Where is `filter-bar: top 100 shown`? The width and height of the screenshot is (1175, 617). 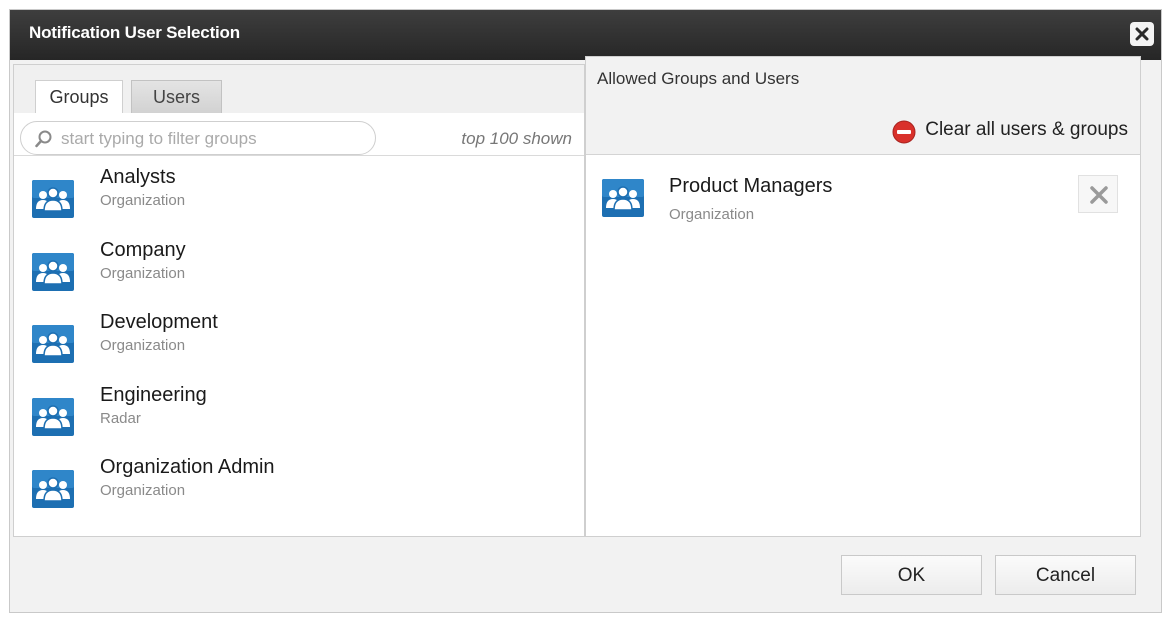
filter-bar: top 100 shown is located at coordinates (299, 134).